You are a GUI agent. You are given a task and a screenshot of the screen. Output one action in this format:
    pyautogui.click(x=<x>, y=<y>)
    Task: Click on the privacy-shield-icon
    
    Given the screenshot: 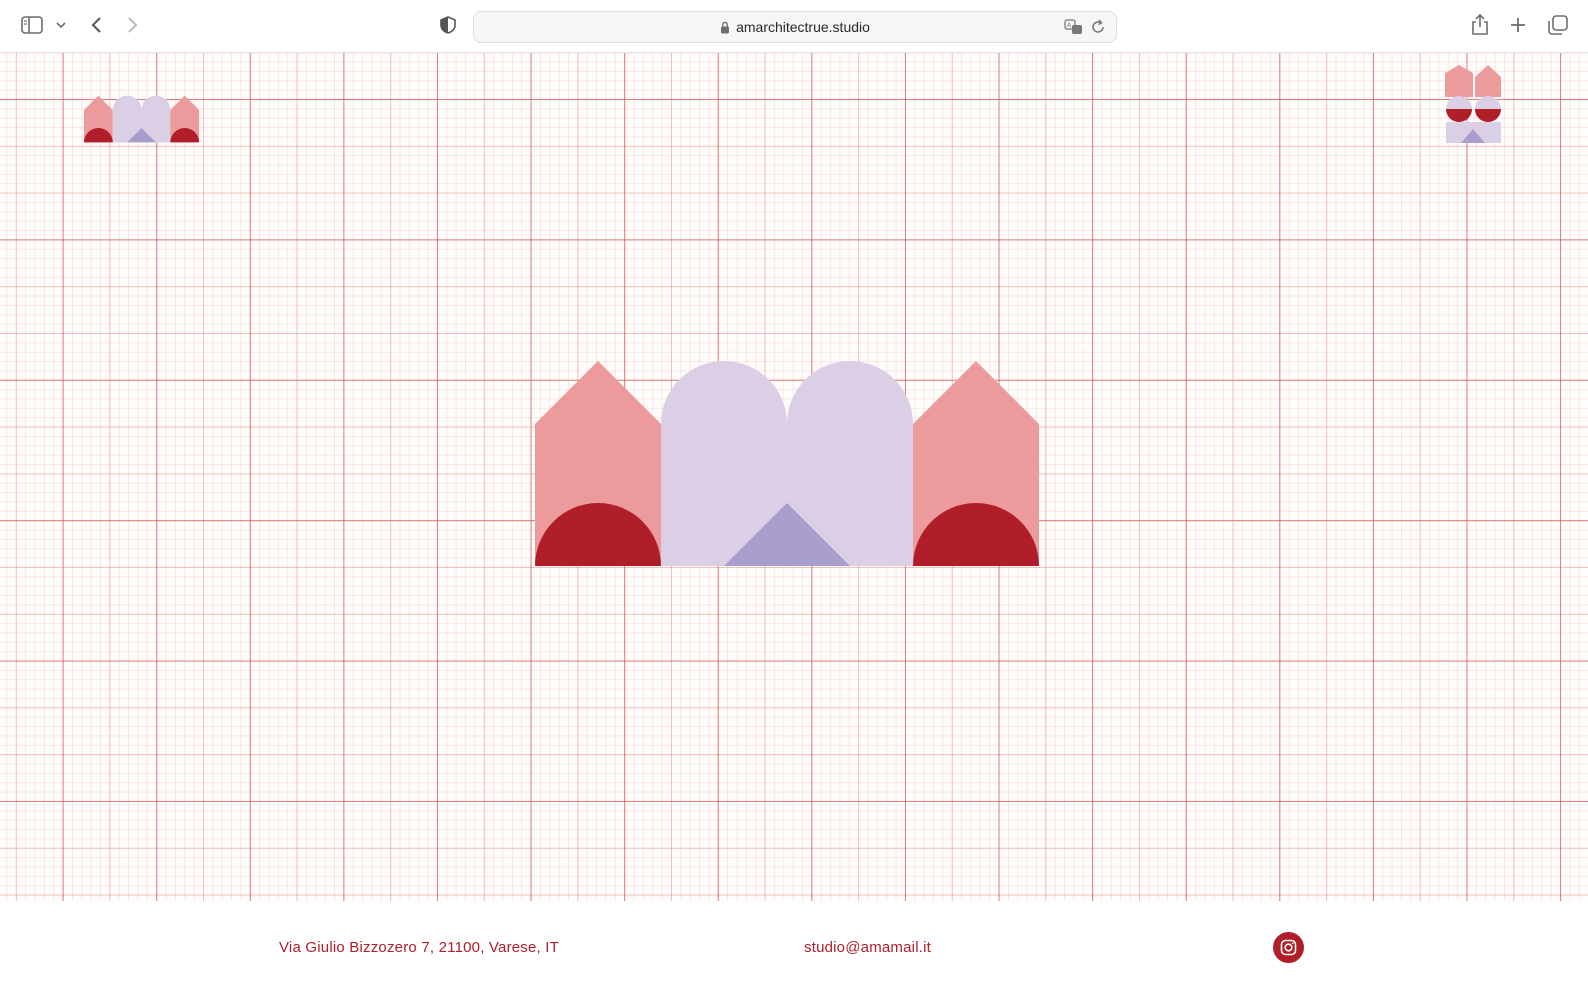 What is the action you would take?
    pyautogui.click(x=448, y=25)
    